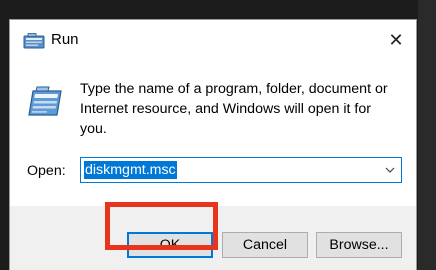 This screenshot has width=436, height=270. Describe the element at coordinates (390, 170) in the screenshot. I see `chevron-down-icon` at that location.